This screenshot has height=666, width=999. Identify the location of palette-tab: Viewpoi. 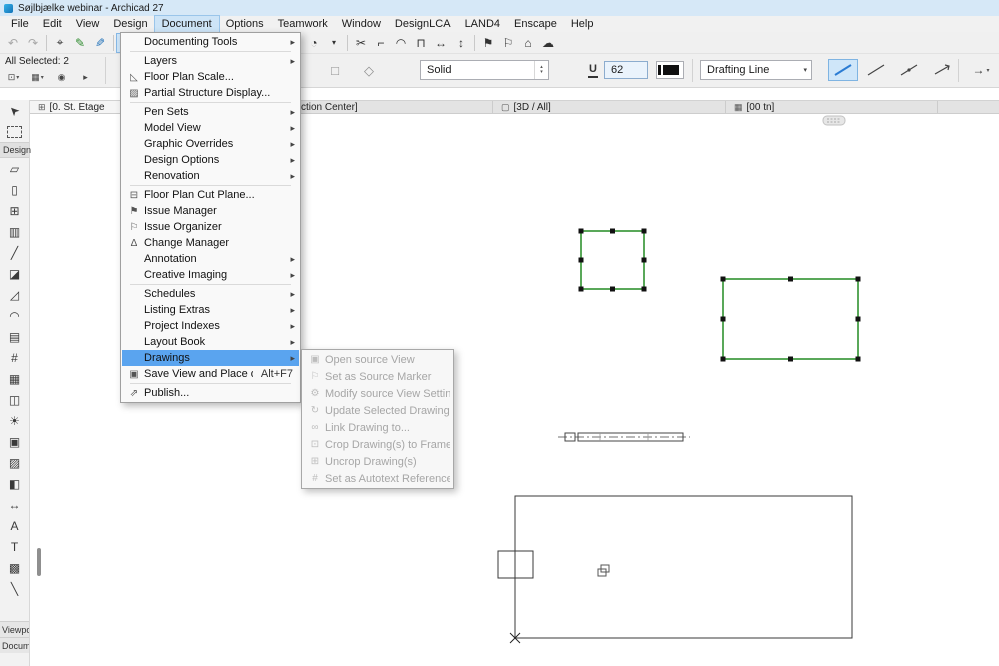
(14, 629).